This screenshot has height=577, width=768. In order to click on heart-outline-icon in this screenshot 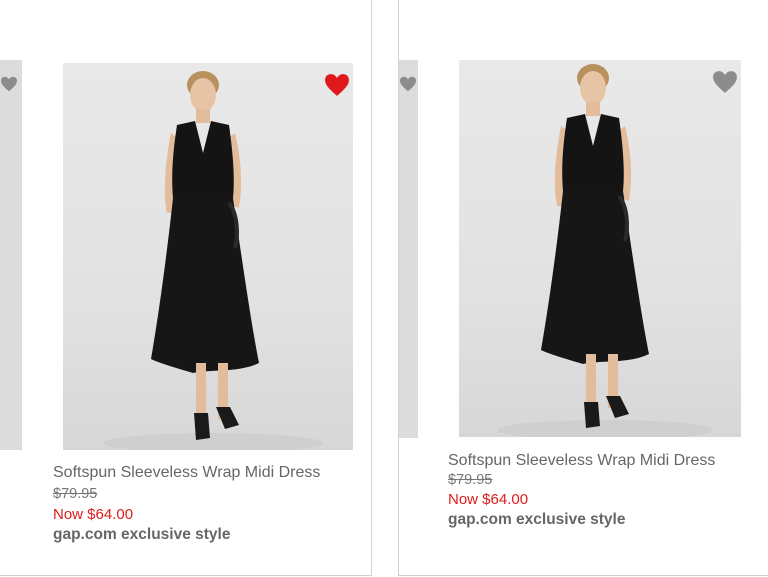, I will do `click(725, 82)`.